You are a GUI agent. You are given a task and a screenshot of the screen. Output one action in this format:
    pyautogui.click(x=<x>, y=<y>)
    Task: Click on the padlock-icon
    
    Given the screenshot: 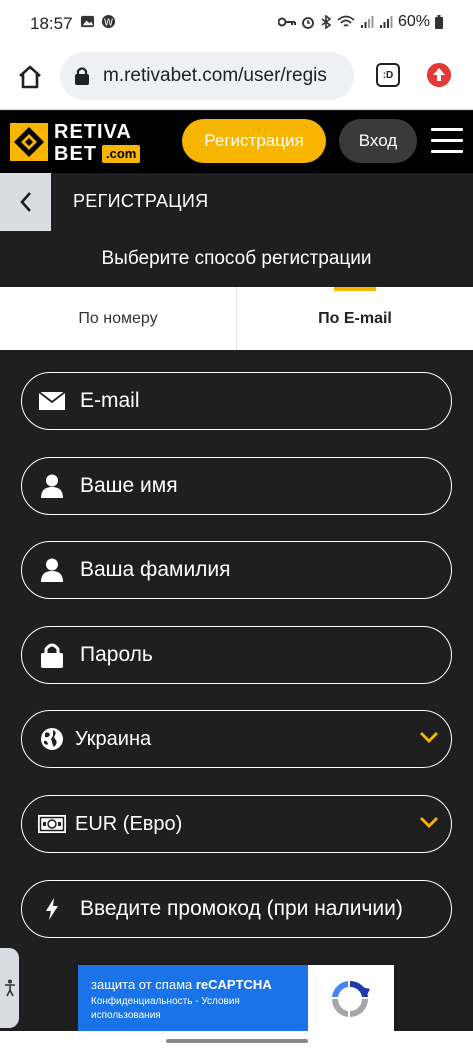 What is the action you would take?
    pyautogui.click(x=52, y=655)
    